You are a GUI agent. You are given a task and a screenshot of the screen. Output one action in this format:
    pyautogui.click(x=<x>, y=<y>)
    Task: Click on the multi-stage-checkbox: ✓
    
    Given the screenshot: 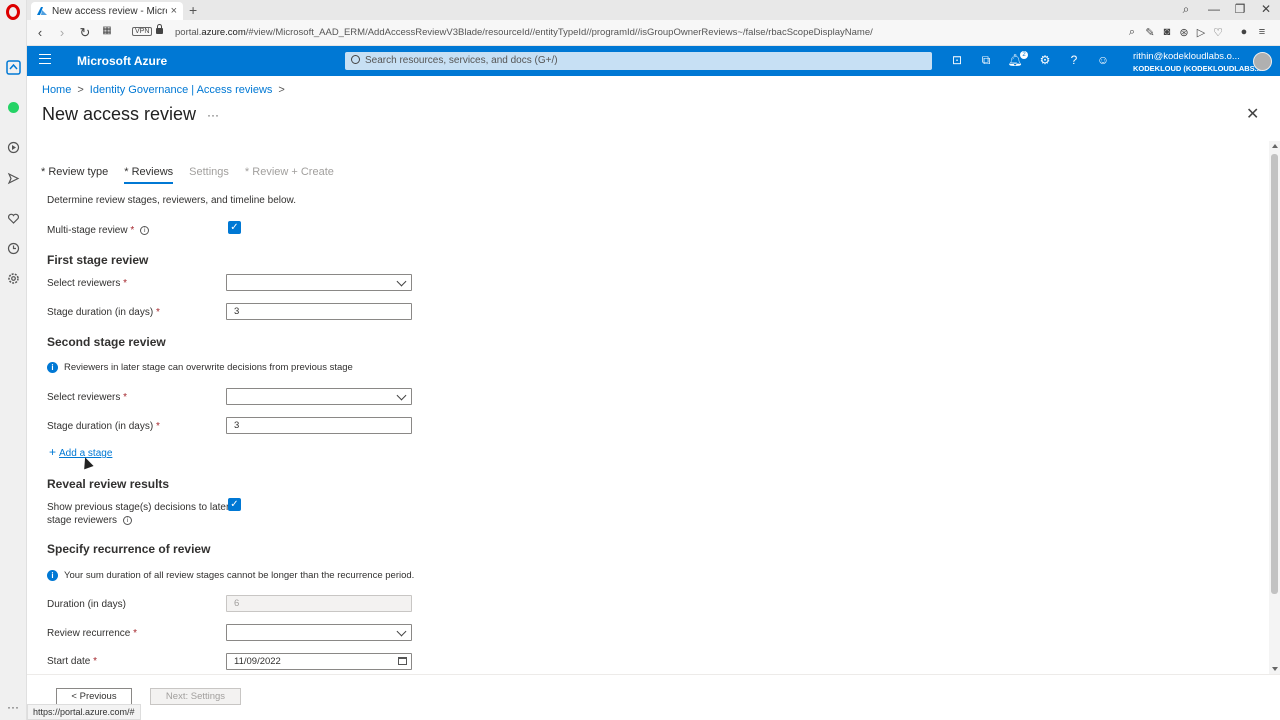 What is the action you would take?
    pyautogui.click(x=234, y=227)
    